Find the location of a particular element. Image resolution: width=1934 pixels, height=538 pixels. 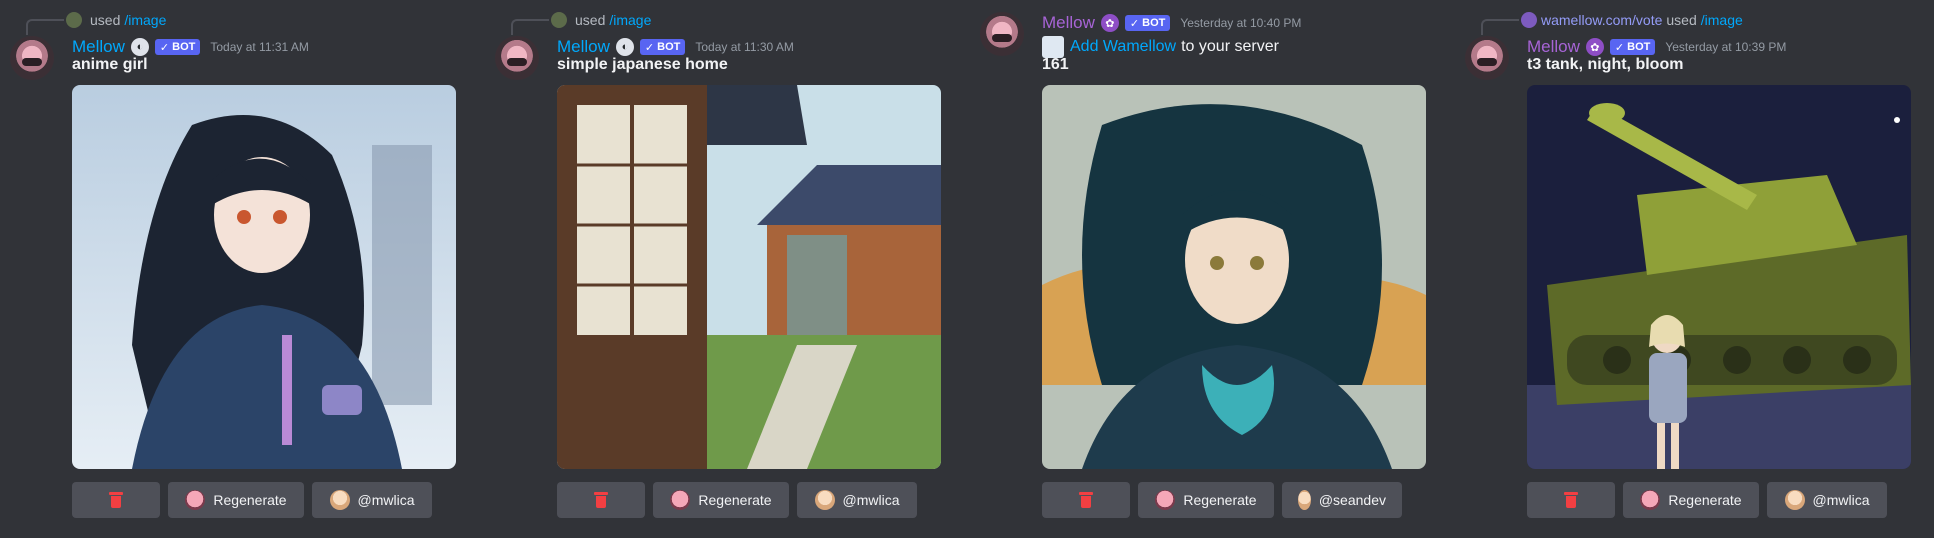

message-header: Mellow ✿ ✓ BOT Yesterday at 10:39 PM is located at coordinates (1656, 47).